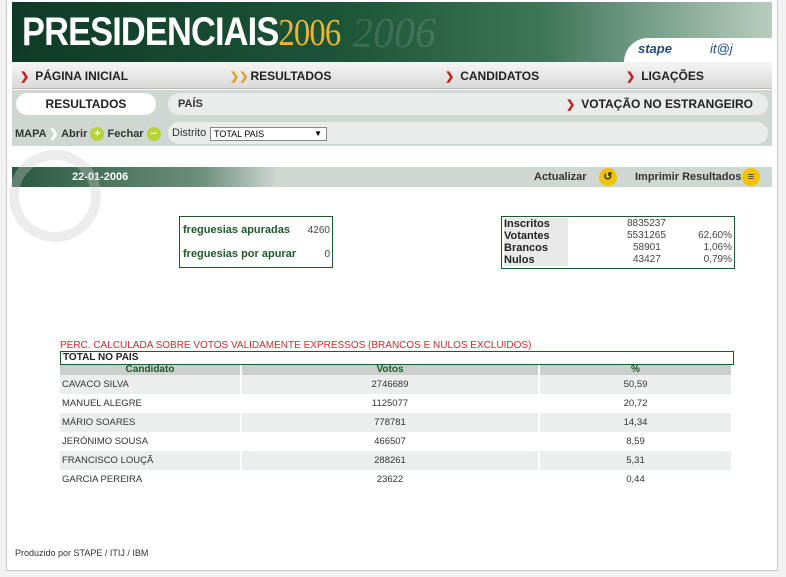  Describe the element at coordinates (151, 479) in the screenshot. I see `candidate-name: GARCIA PEREIRA` at that location.